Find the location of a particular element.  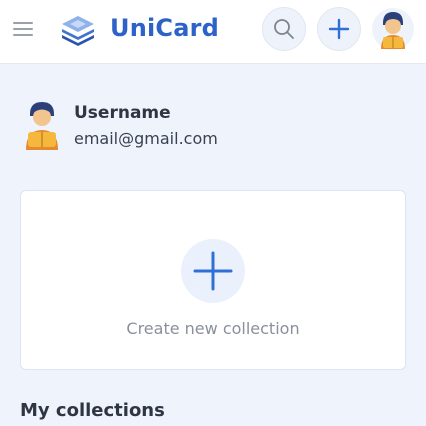

hamburger-menu-icon is located at coordinates (24, 29).